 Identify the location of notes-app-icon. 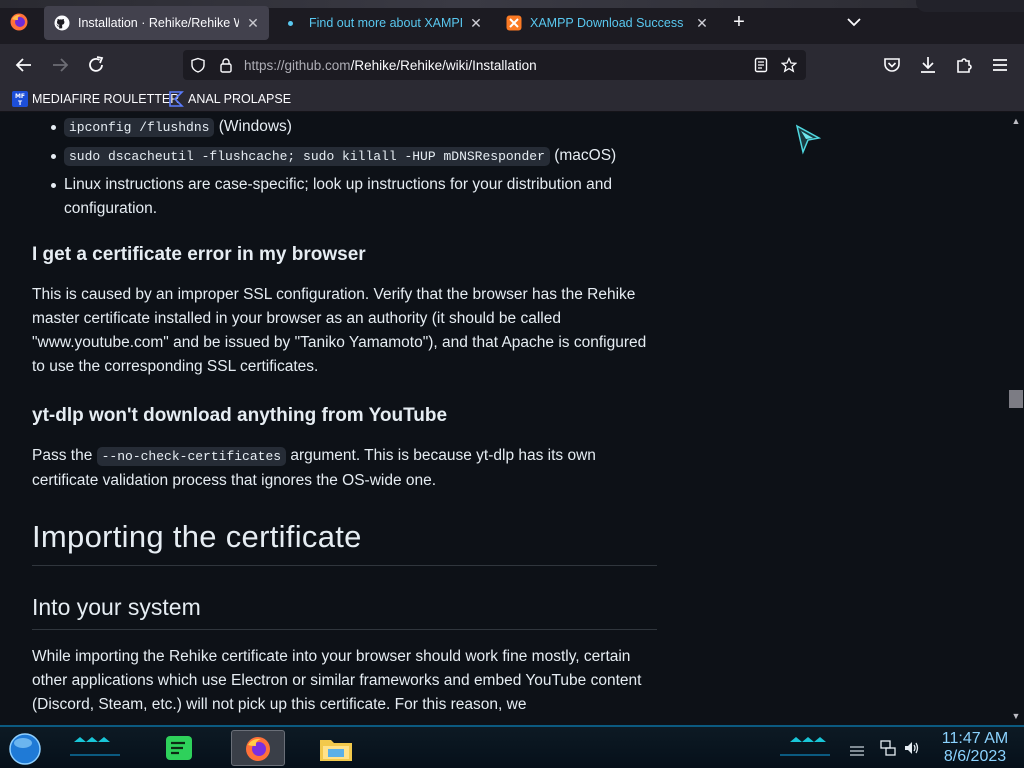
(179, 748).